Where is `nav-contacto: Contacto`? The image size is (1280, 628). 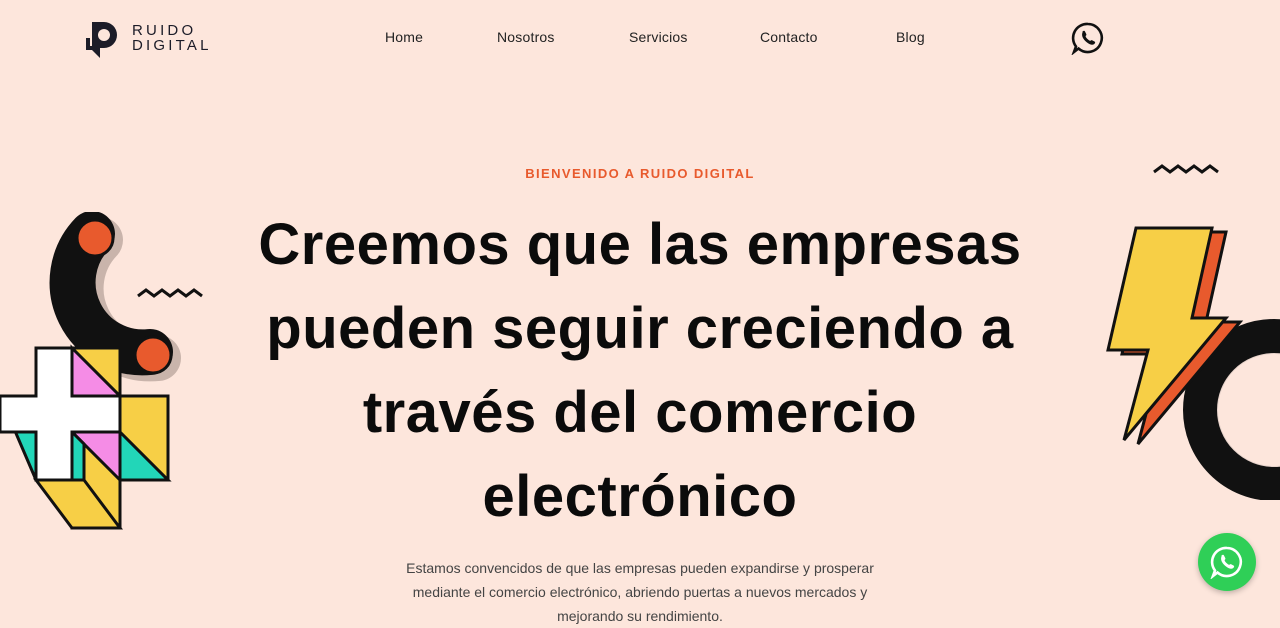
nav-contacto: Contacto is located at coordinates (789, 37).